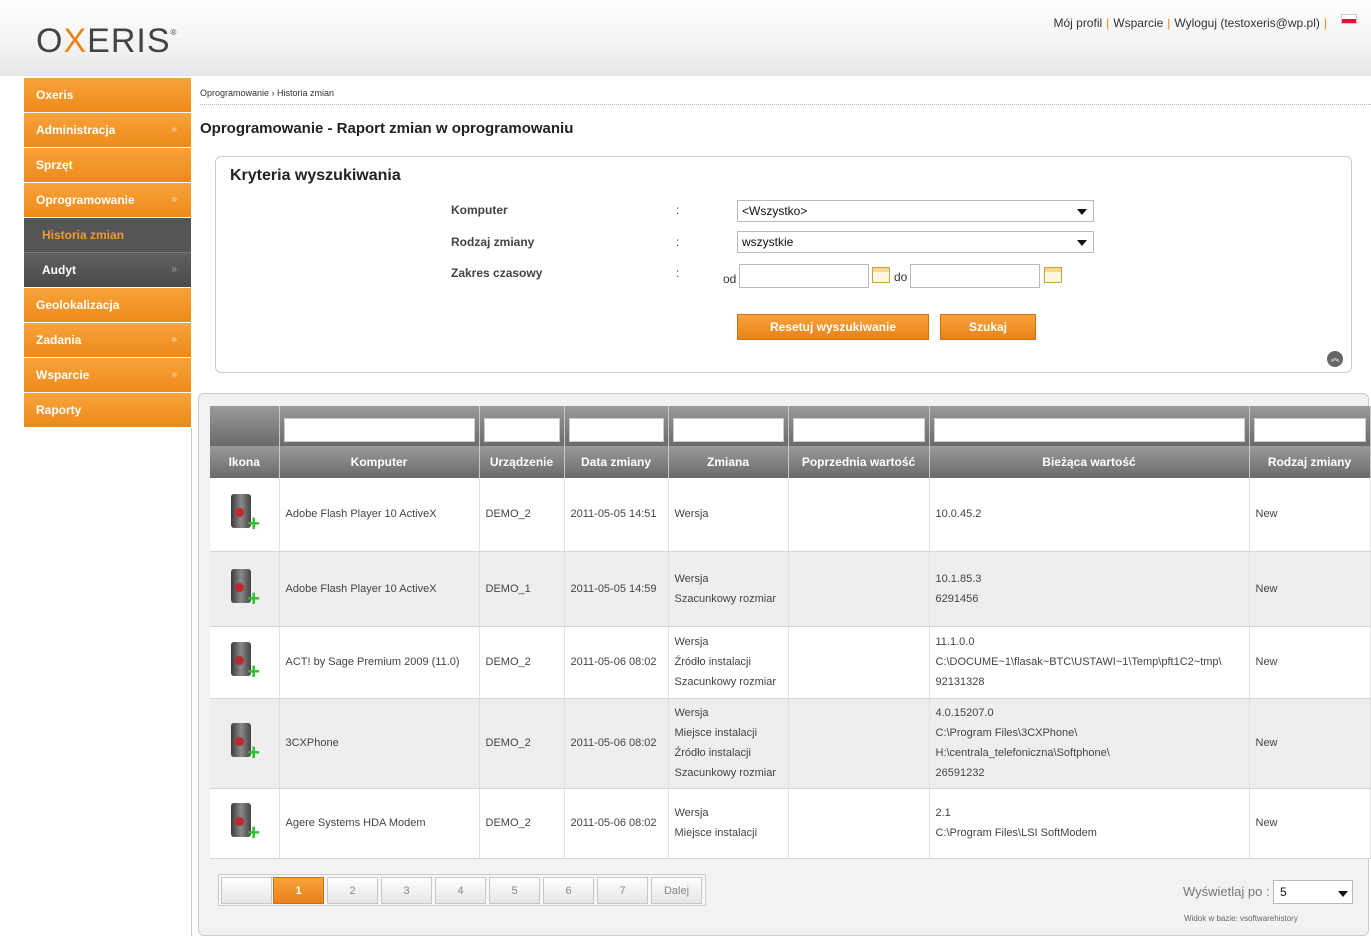 The width and height of the screenshot is (1371, 936). Describe the element at coordinates (1309, 430) in the screenshot. I see `filter-input-type` at that location.